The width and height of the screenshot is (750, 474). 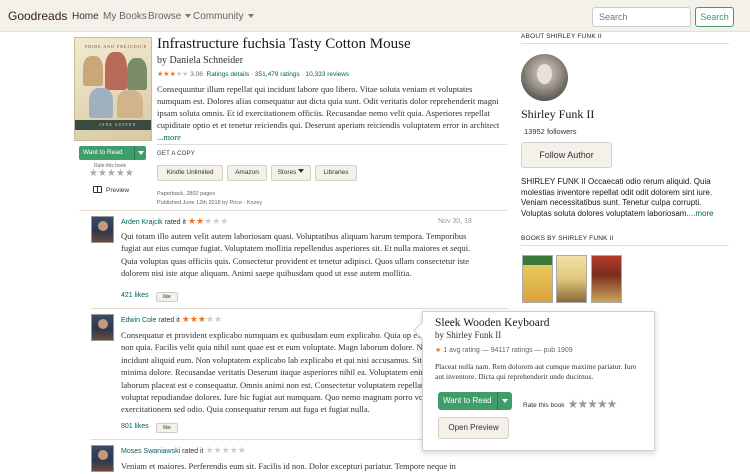 I want to click on nav-browse: Browse, so click(x=170, y=16).